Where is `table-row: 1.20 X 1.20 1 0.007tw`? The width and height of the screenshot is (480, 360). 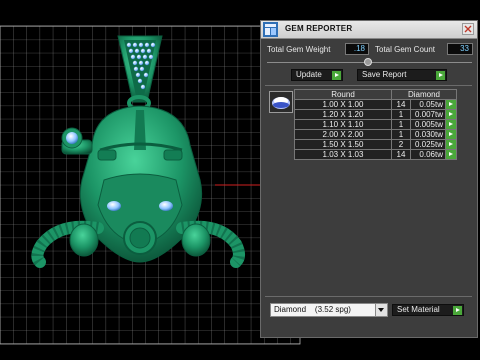
table-row: 1.20 X 1.20 1 0.007tw is located at coordinates (375, 114).